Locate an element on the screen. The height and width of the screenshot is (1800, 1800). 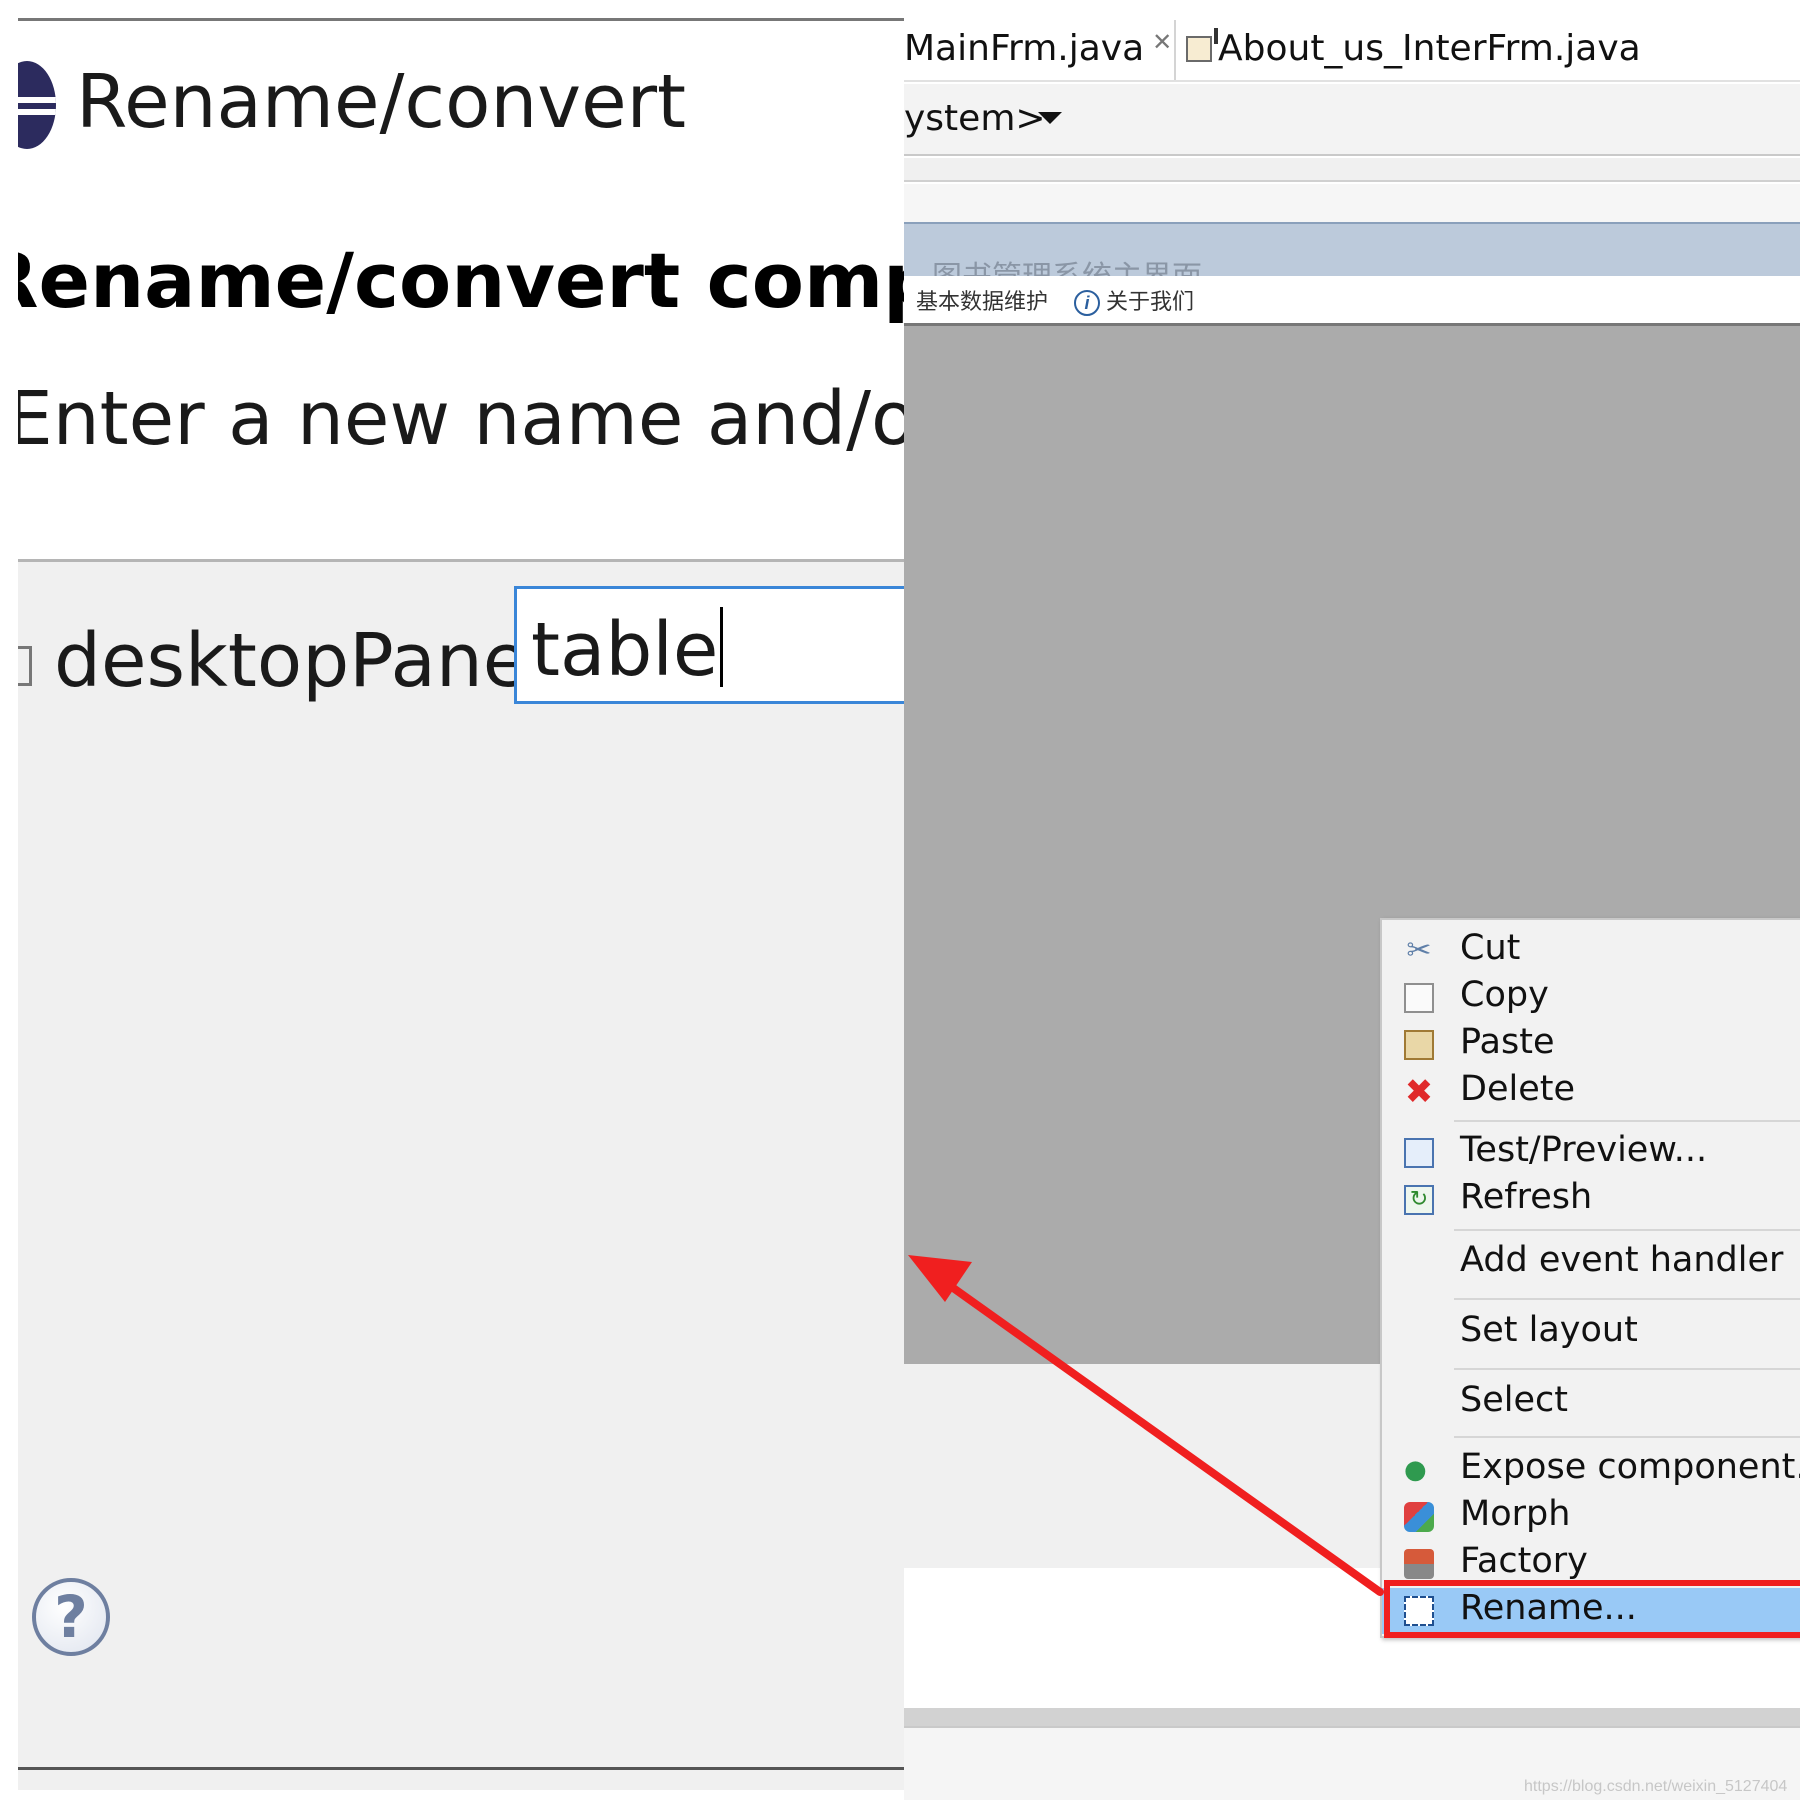
annotation-arrow-shaft is located at coordinates (1157, 1433).